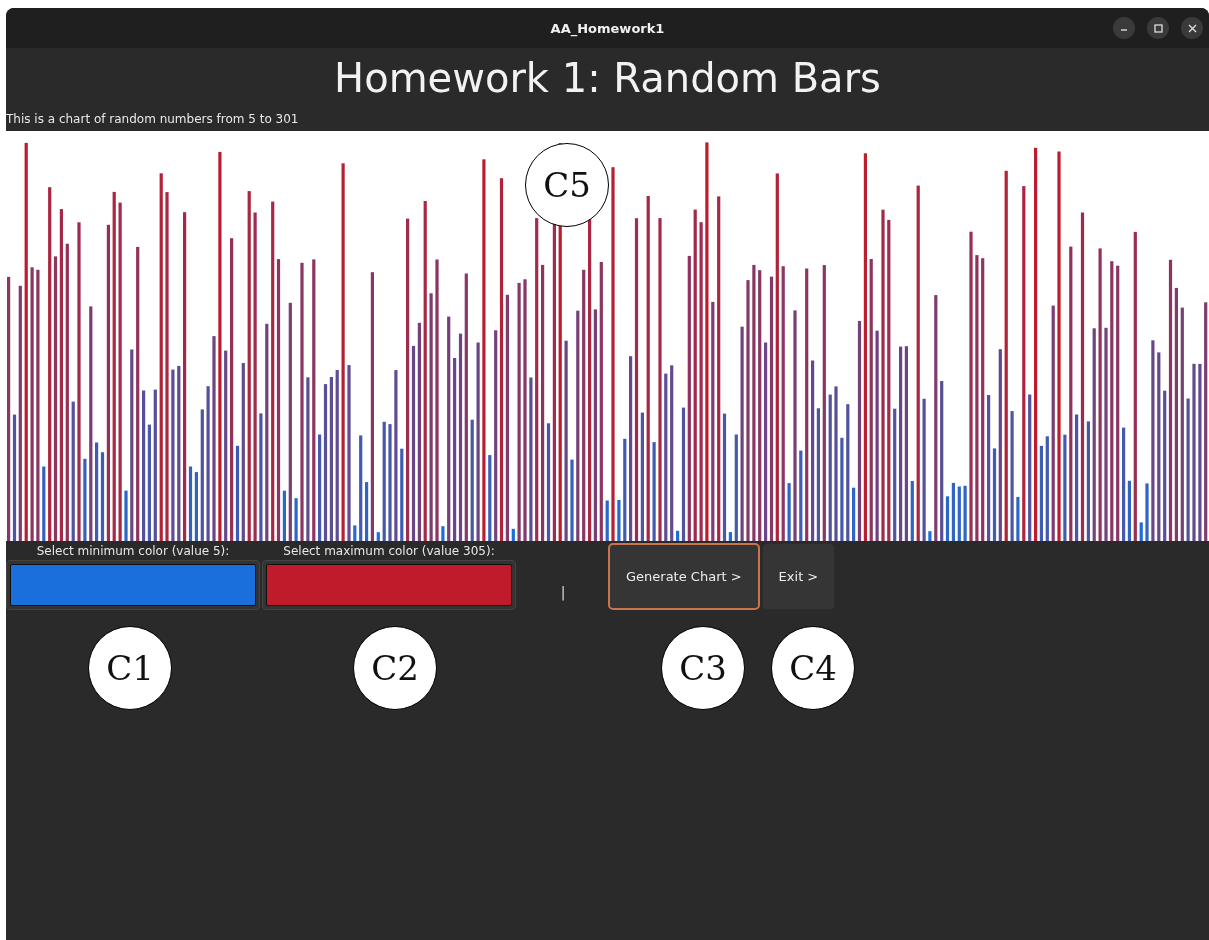 The image size is (1209, 940). I want to click on generate-chart-button: Generate Chart >, so click(684, 576).